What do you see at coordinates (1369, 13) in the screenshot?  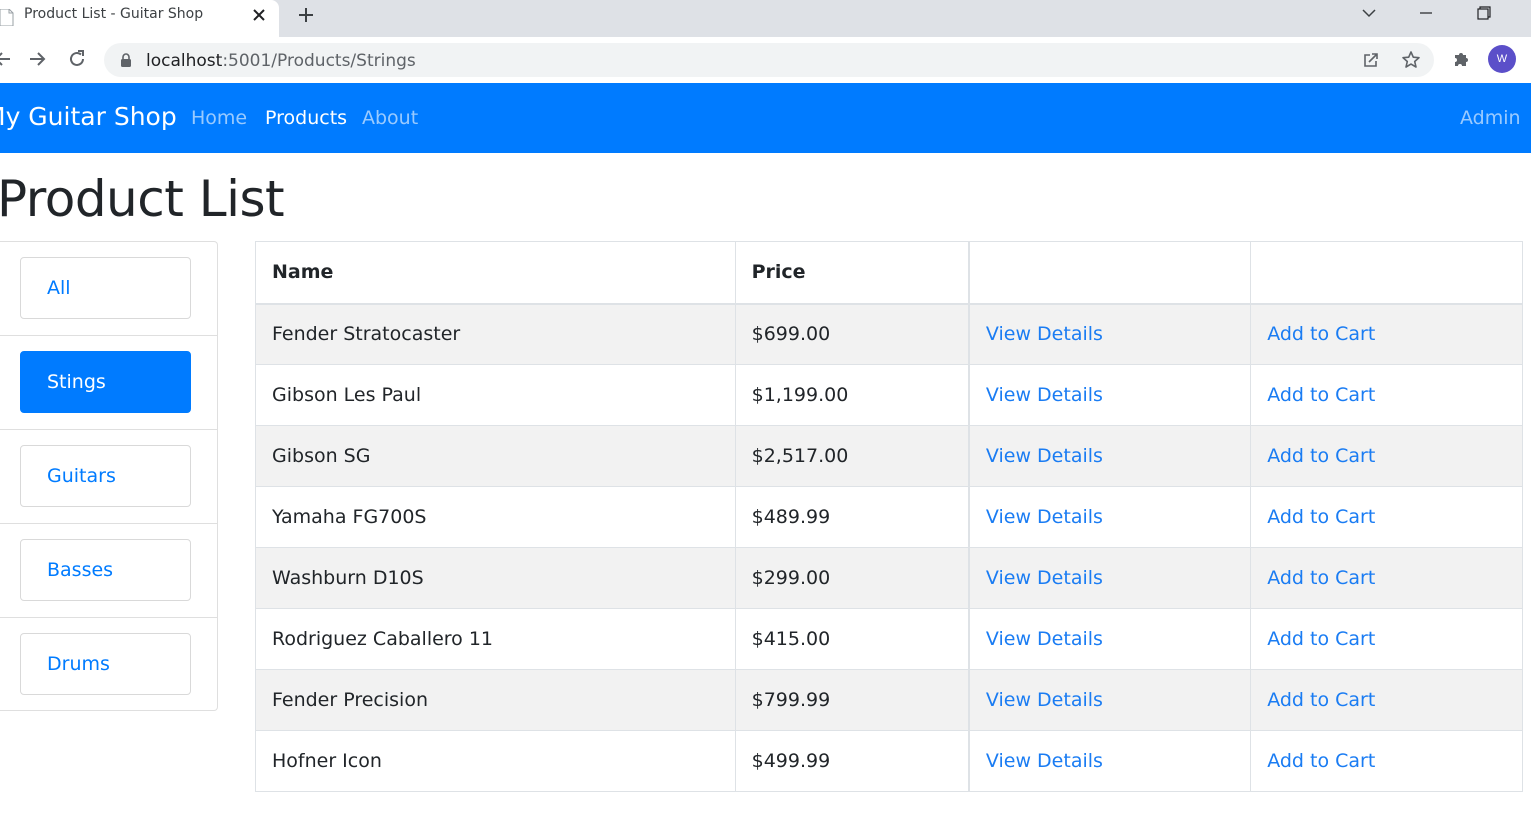 I see `chevron-down-icon` at bounding box center [1369, 13].